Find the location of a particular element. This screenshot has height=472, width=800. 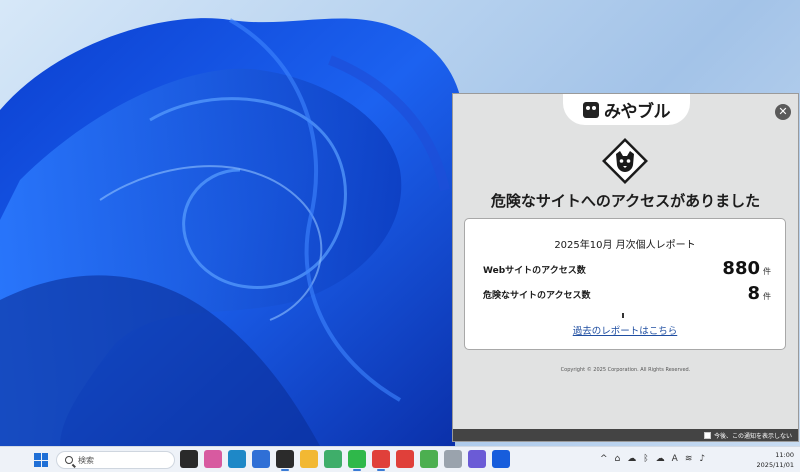

warning-dog-icon is located at coordinates (625, 161).